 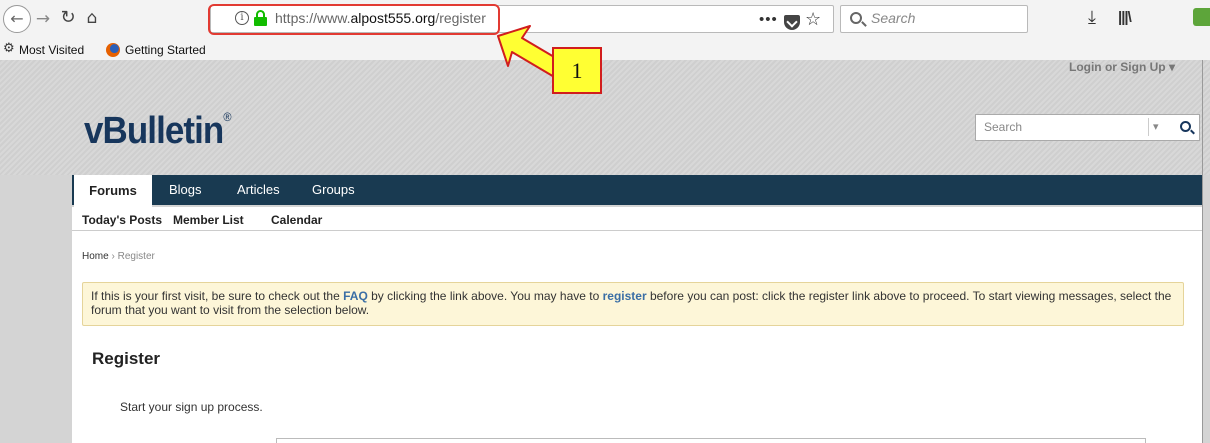 I want to click on register-link: register, so click(x=625, y=296).